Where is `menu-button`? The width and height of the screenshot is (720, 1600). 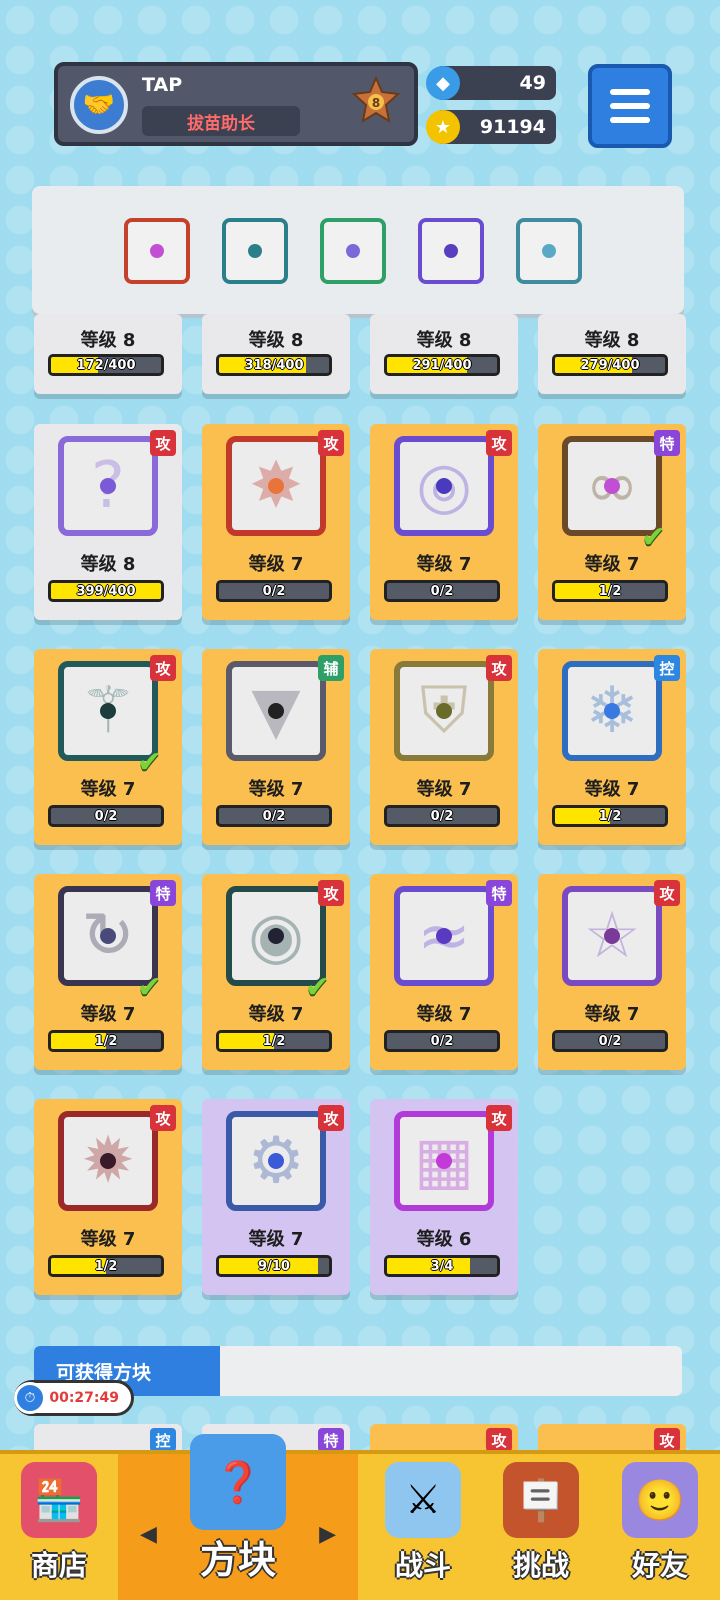
menu-button is located at coordinates (630, 106).